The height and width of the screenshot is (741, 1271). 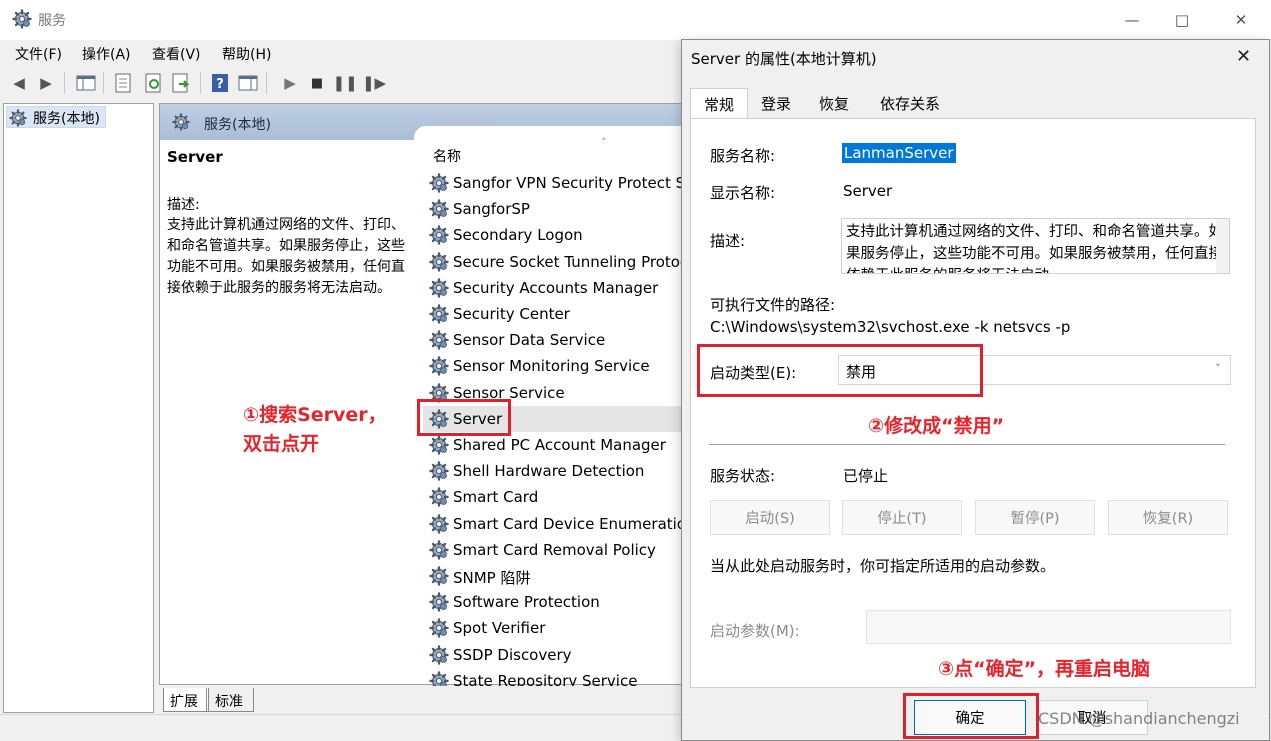 I want to click on service-name-value: LanmanServer, so click(x=899, y=153).